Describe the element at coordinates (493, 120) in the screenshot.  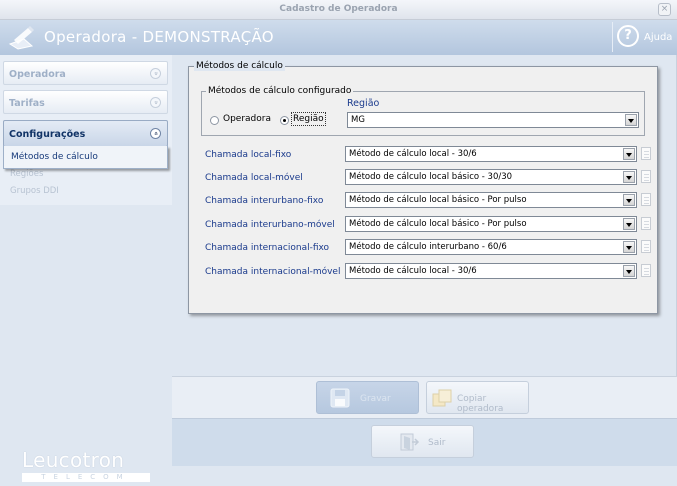
I see `regiao-select: MG` at that location.